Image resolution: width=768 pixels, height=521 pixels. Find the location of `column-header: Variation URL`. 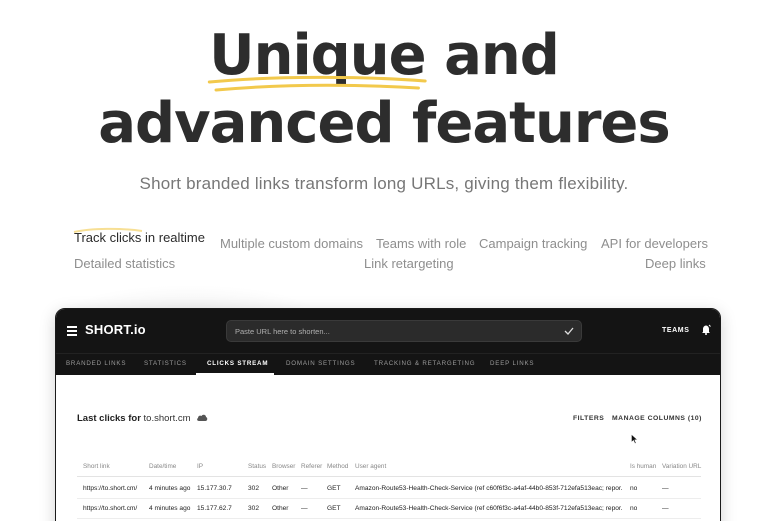

column-header: Variation URL is located at coordinates (682, 466).